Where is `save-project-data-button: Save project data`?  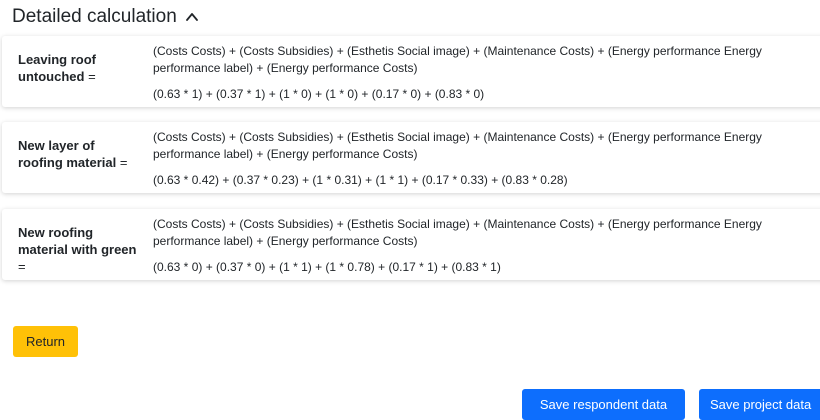
save-project-data-button: Save project data is located at coordinates (759, 404).